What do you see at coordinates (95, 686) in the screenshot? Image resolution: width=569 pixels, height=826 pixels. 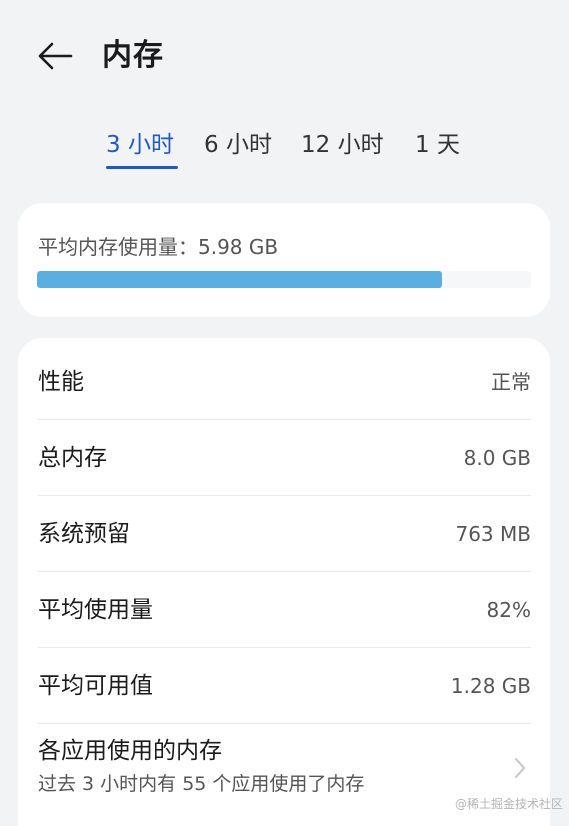 I see `stat-label: 平均可用值` at bounding box center [95, 686].